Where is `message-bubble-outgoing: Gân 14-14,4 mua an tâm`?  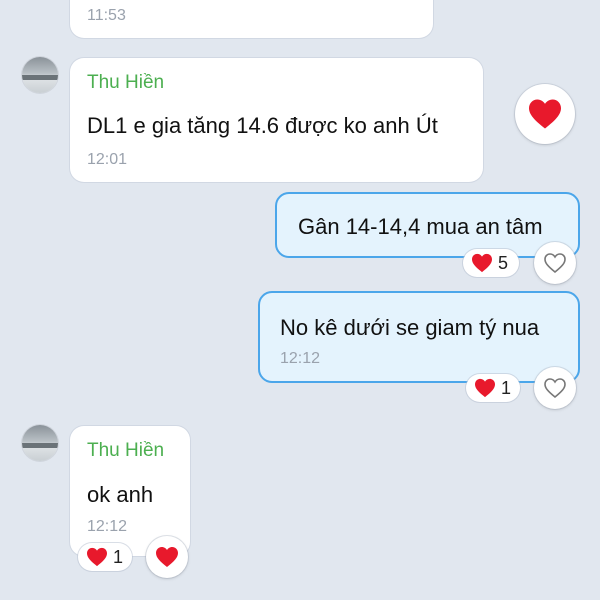
message-bubble-outgoing: Gân 14-14,4 mua an tâm is located at coordinates (427, 225).